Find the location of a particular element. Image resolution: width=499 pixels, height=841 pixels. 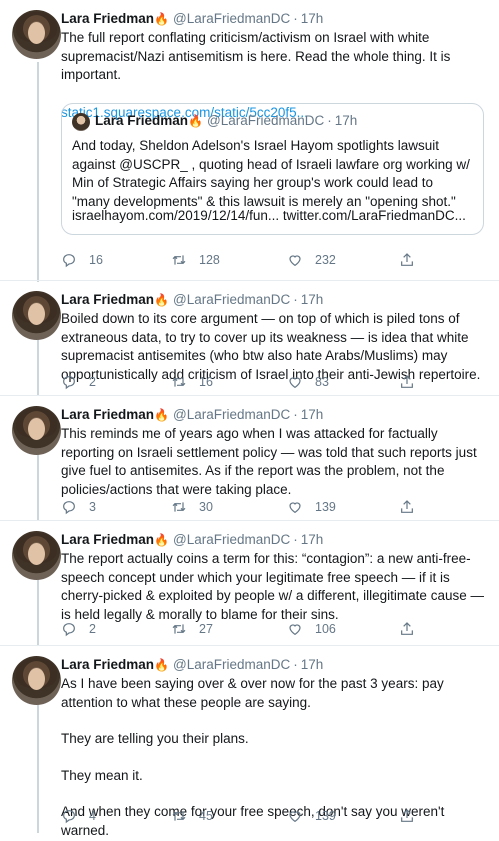

reply-count: 3 is located at coordinates (92, 507).